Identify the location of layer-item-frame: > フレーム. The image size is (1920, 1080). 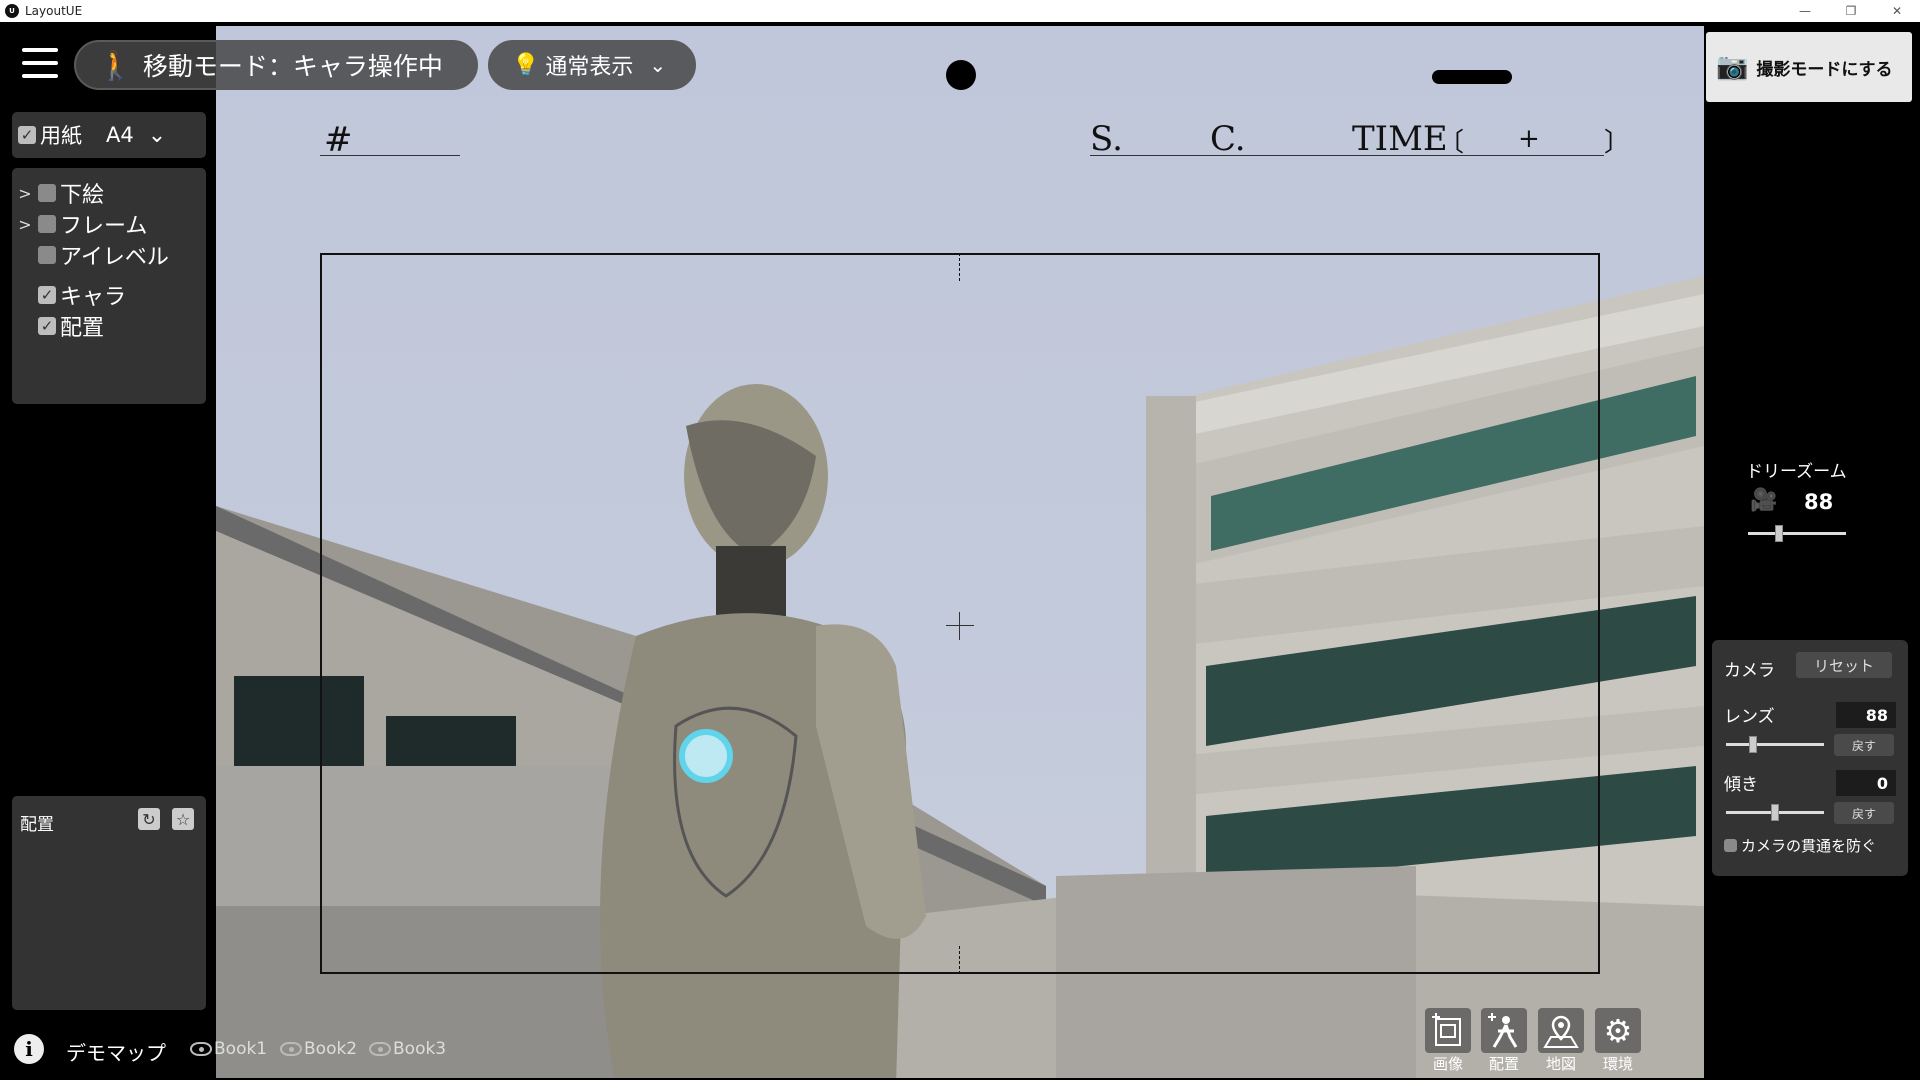
(79, 224).